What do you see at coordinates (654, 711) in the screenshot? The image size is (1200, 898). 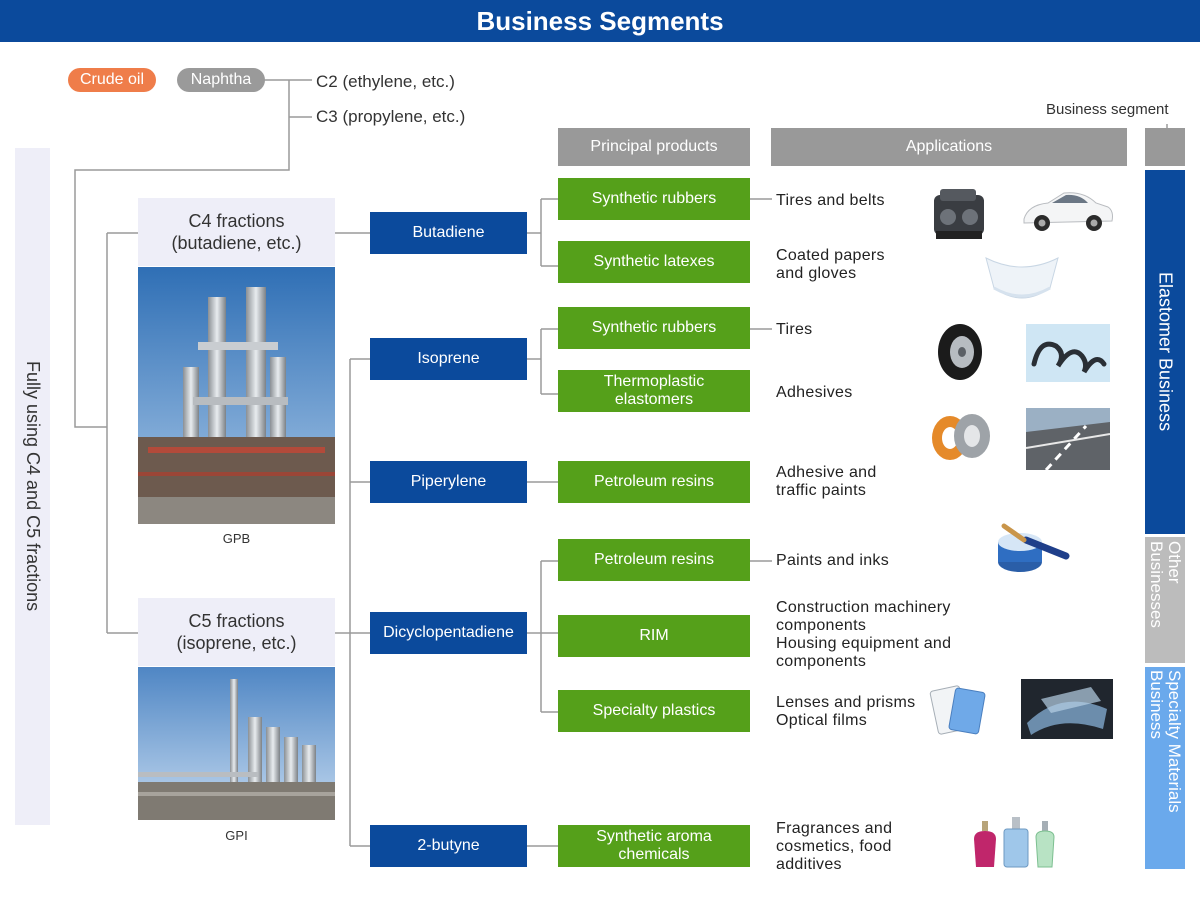 I see `product-specialty-plastics: Specialty plastics` at bounding box center [654, 711].